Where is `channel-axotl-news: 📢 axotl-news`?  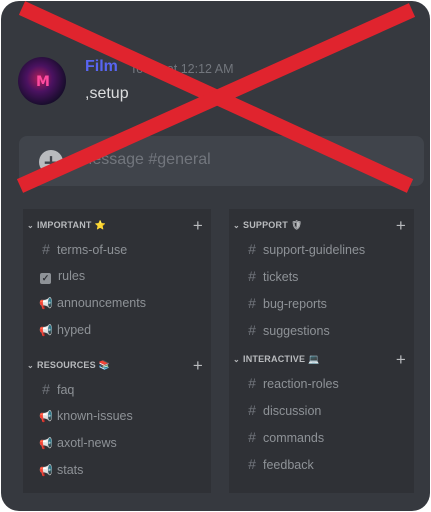 channel-axotl-news: 📢 axotl-news is located at coordinates (121, 443).